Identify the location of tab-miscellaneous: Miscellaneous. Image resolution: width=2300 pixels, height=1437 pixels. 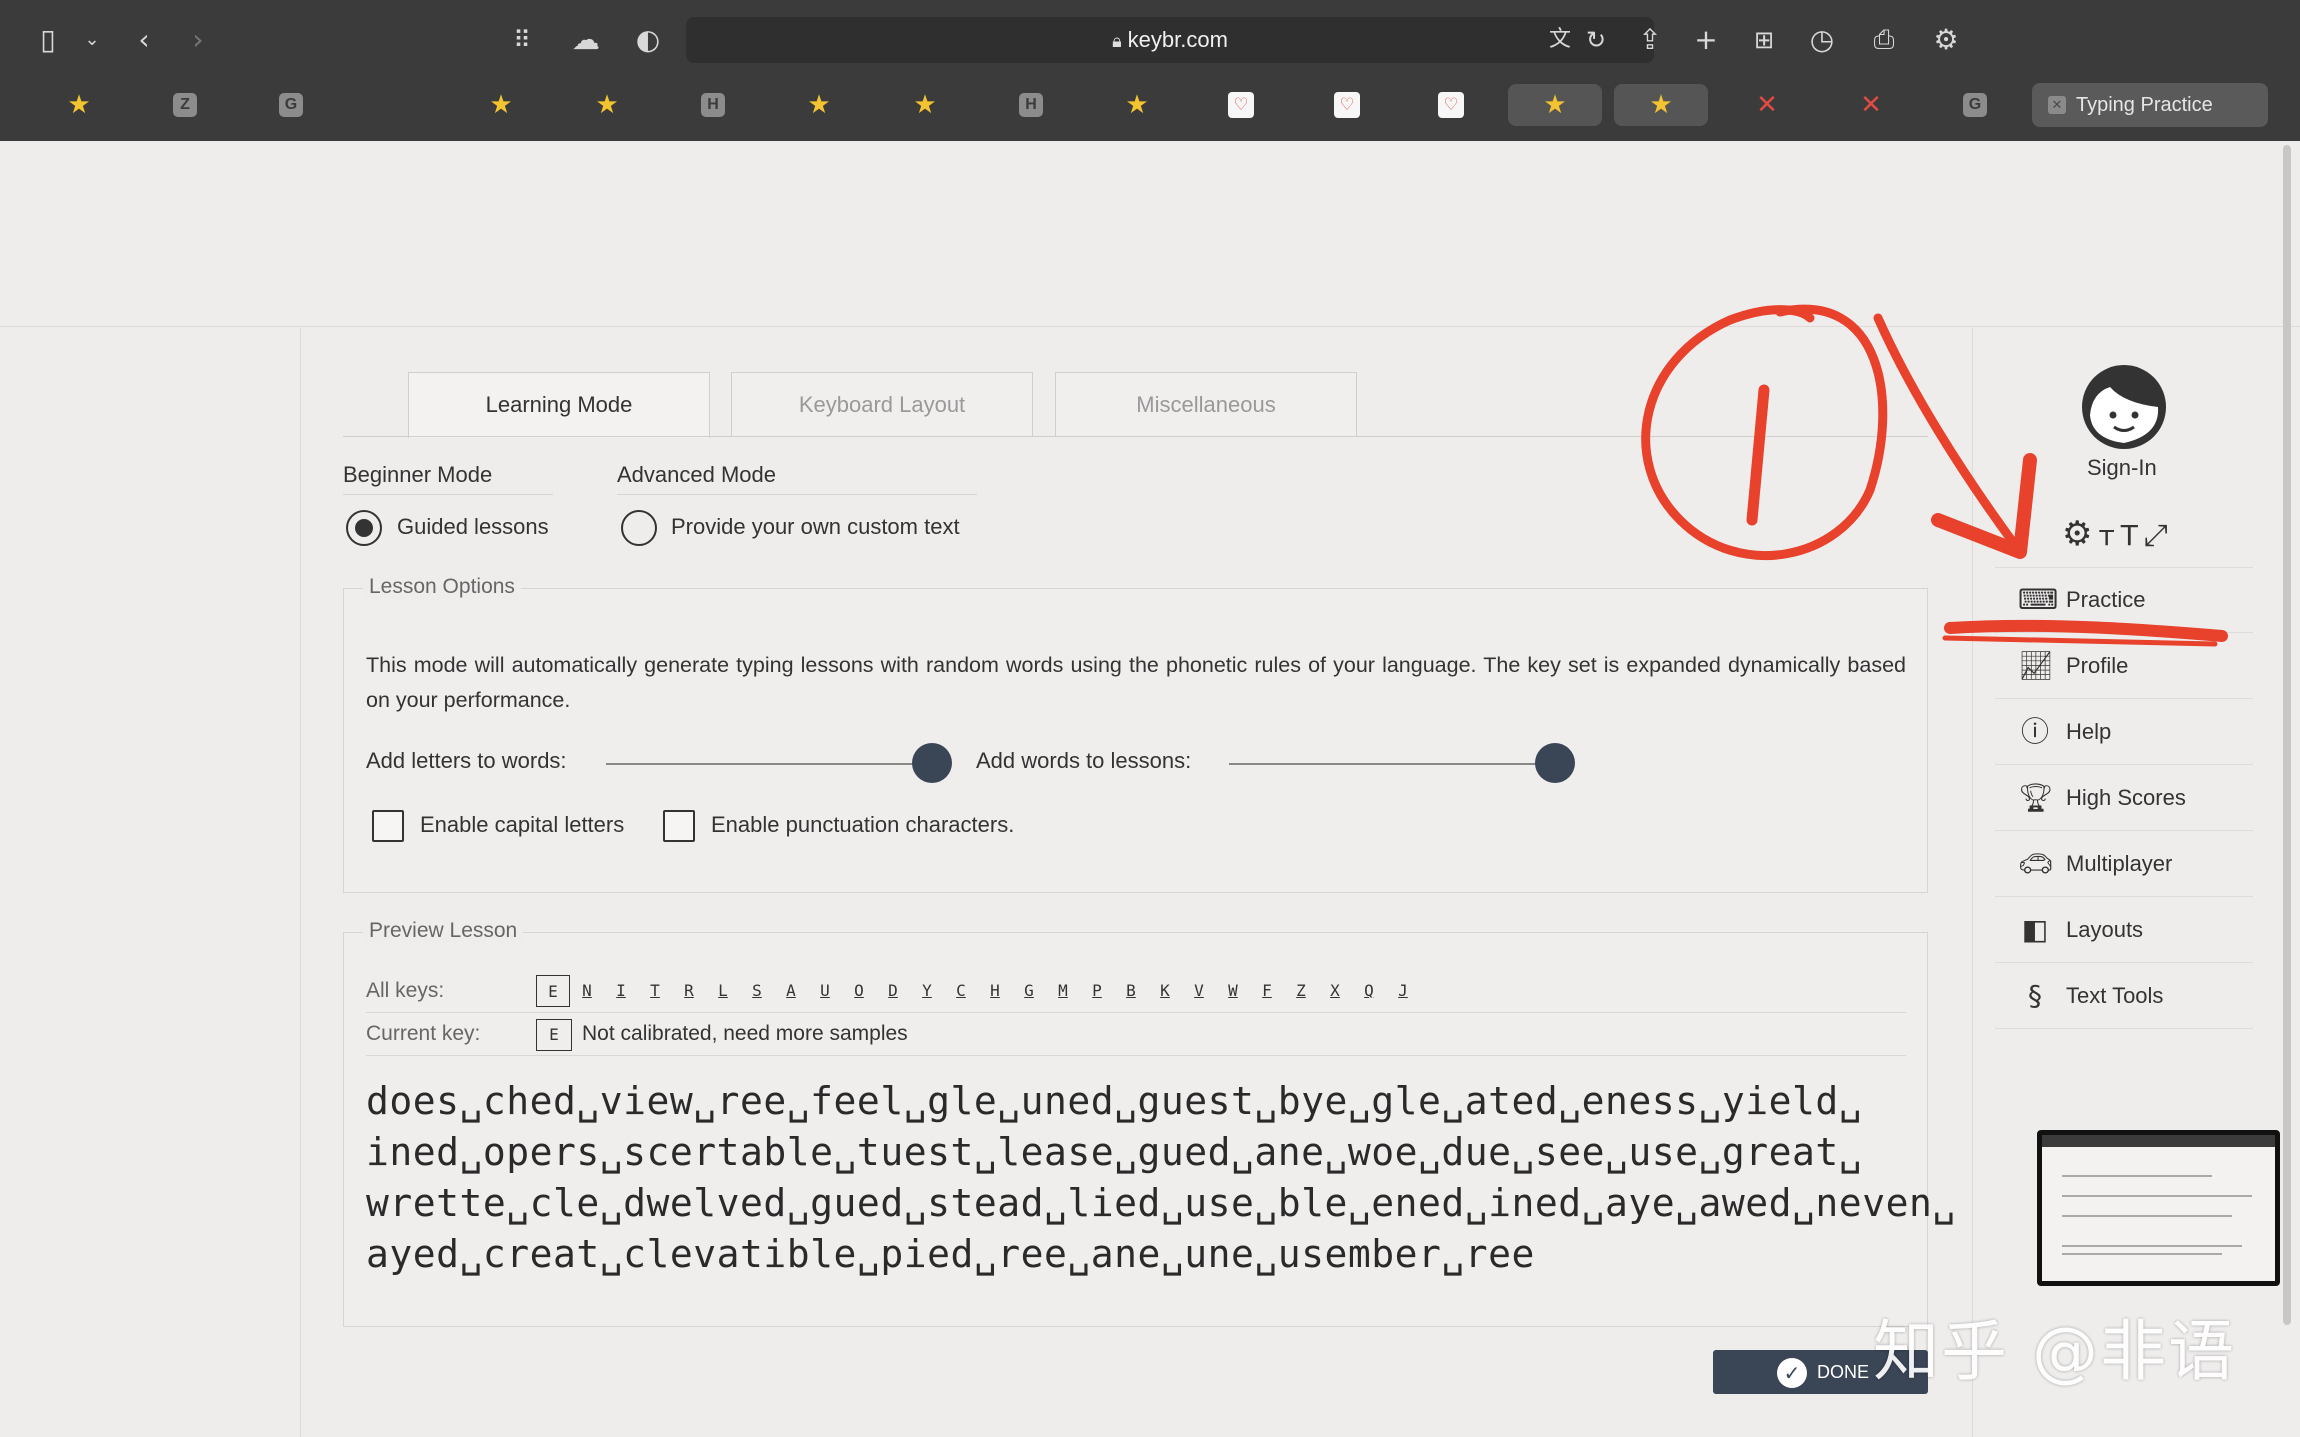
(1206, 404).